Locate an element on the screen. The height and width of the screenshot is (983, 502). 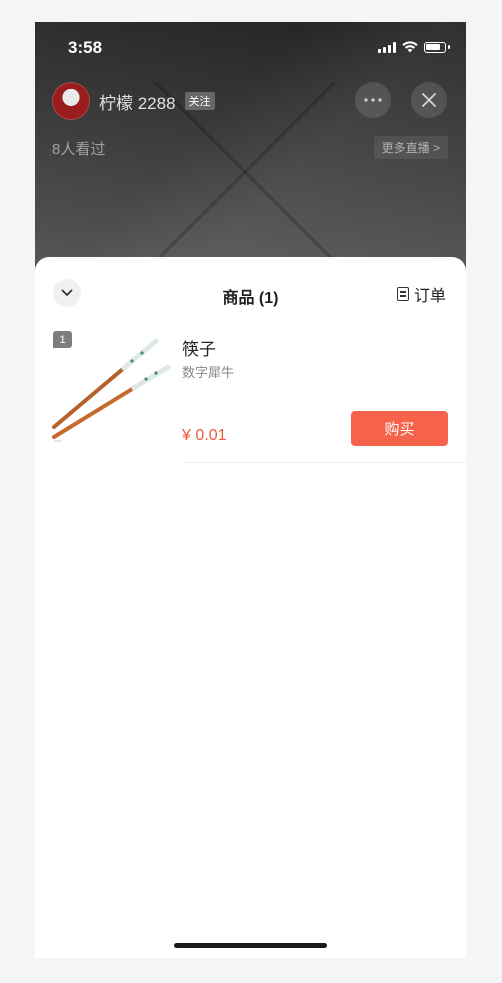
close-icon is located at coordinates (429, 100).